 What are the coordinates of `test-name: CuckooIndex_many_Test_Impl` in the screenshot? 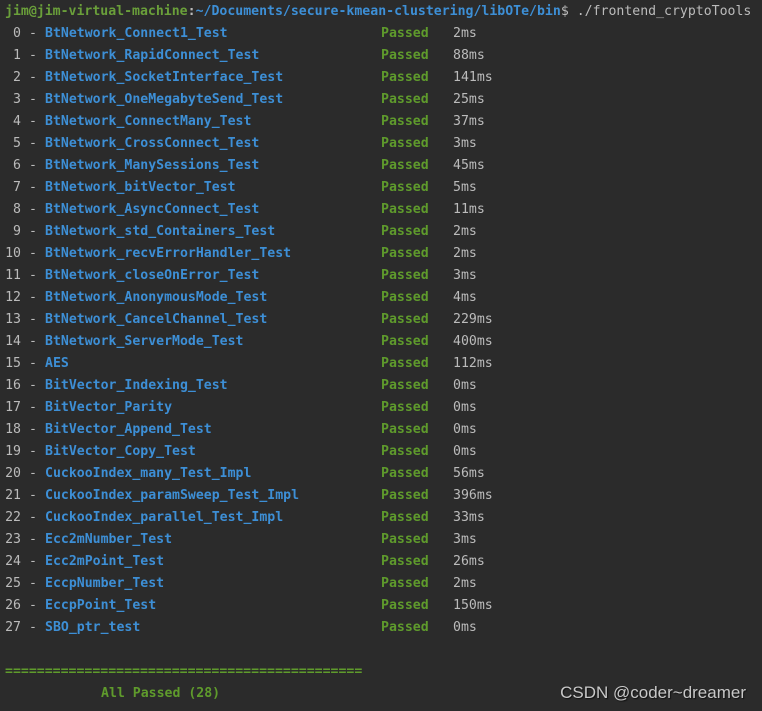 It's located at (148, 473).